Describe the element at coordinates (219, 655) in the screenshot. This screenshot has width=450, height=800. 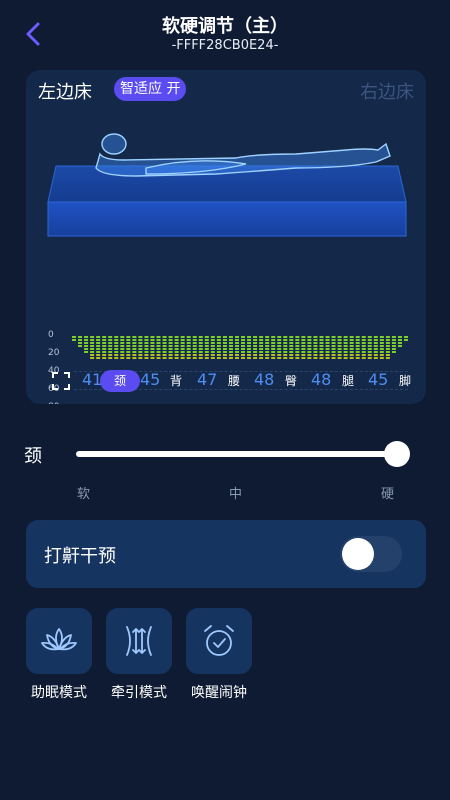
I see `wake-alarm-button: 唤醒闹钟` at that location.